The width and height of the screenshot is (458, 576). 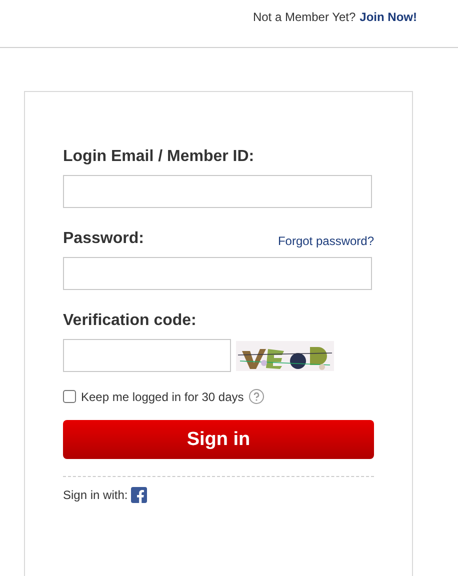 What do you see at coordinates (388, 17) in the screenshot?
I see `join-link: Join Now!` at bounding box center [388, 17].